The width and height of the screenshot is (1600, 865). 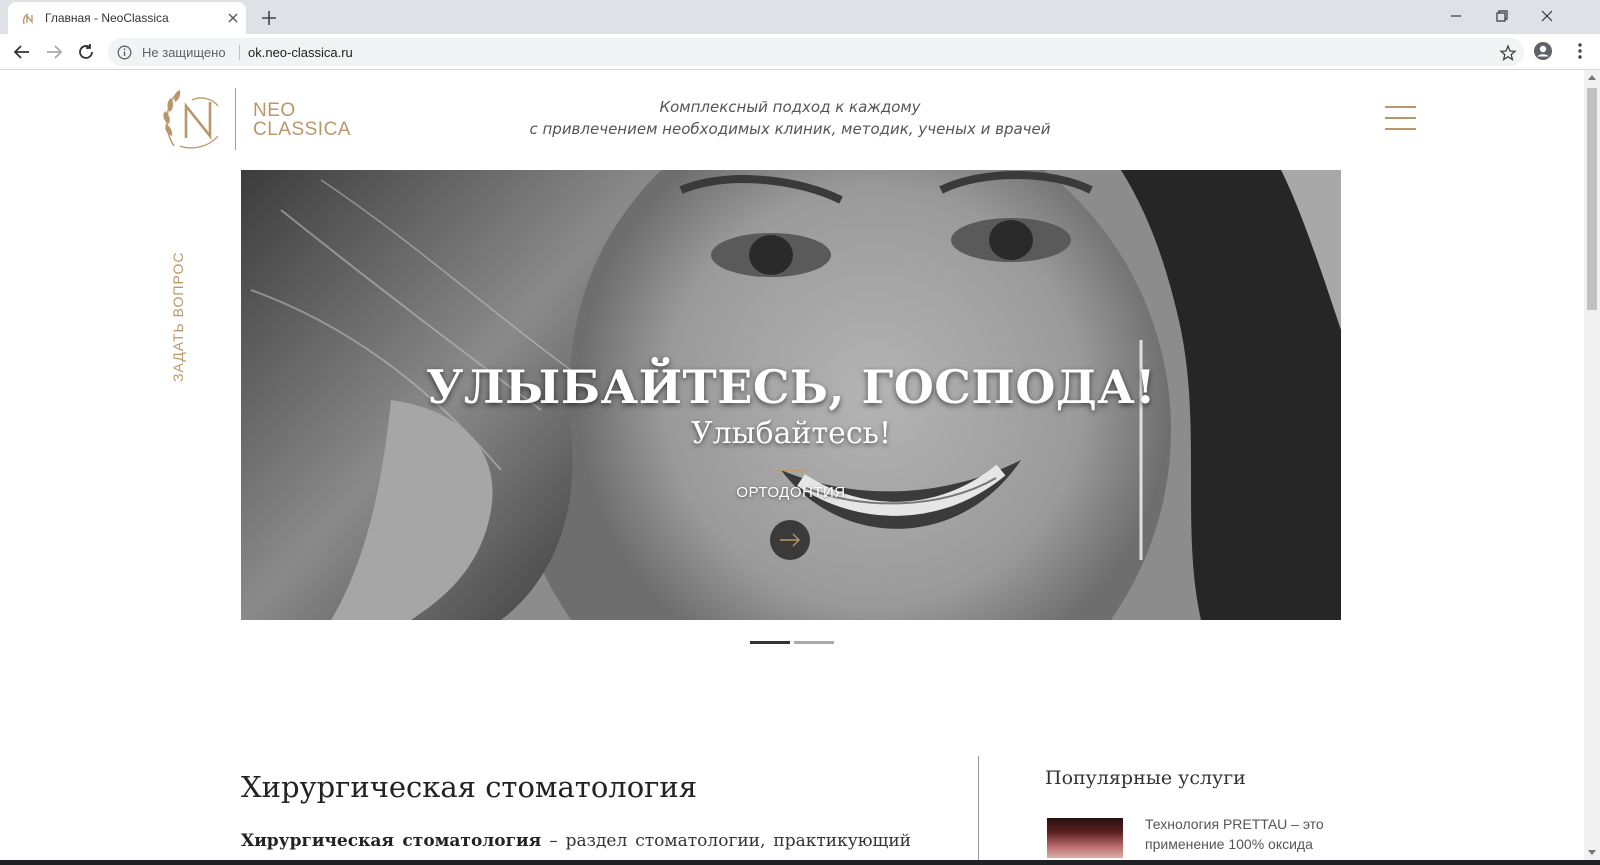 What do you see at coordinates (1085, 838) in the screenshot?
I see `popular-service-thumbnail` at bounding box center [1085, 838].